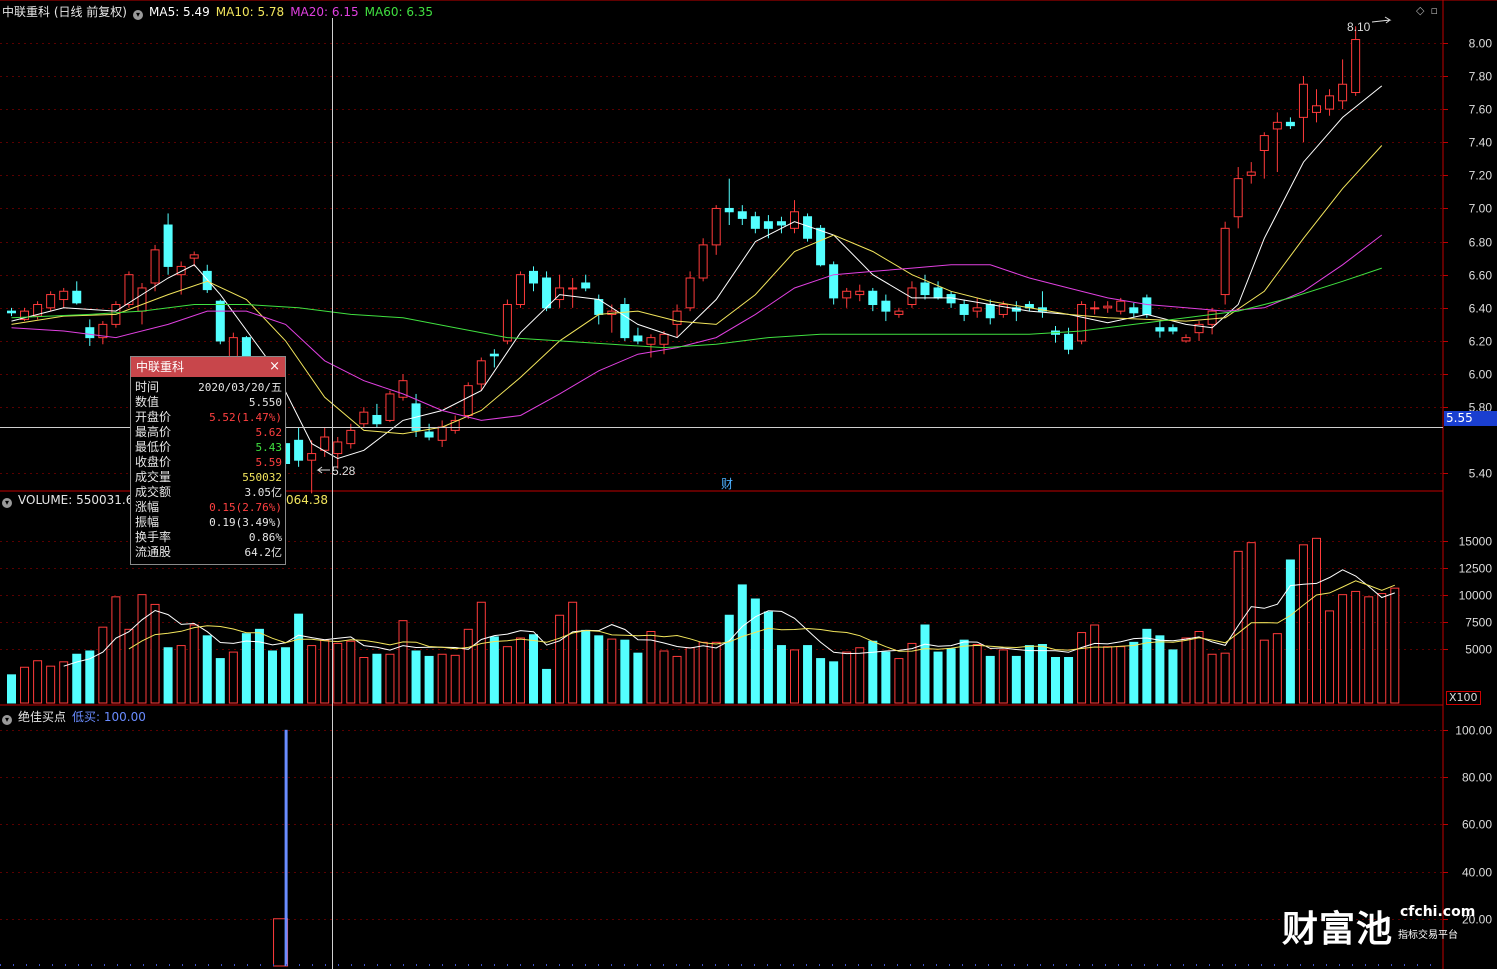  Describe the element at coordinates (153, 492) in the screenshot. I see `tooltip-label: 成交额` at that location.